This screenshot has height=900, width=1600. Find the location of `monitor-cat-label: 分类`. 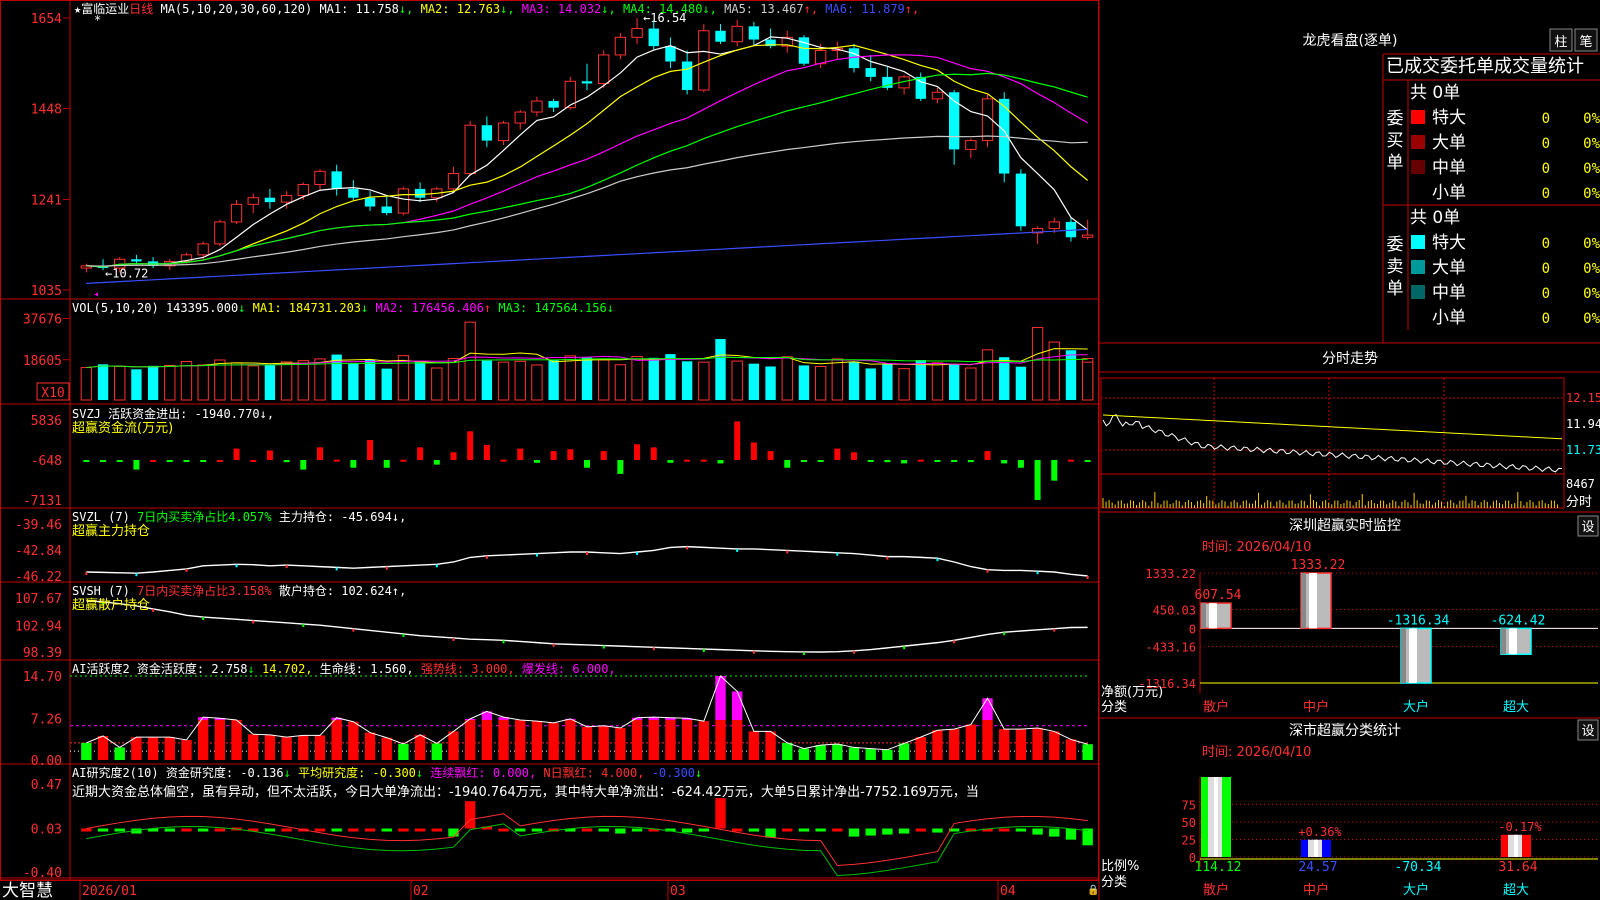

monitor-cat-label: 分类 is located at coordinates (1114, 707).